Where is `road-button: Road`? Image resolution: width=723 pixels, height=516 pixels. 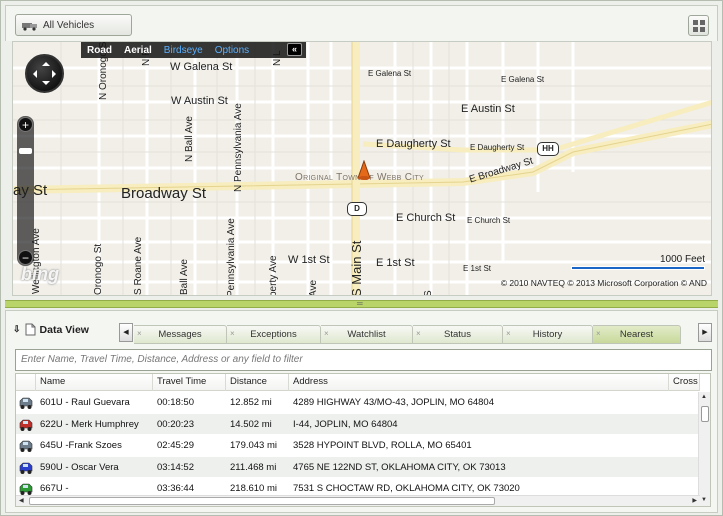
road-button: Road is located at coordinates (99, 50).